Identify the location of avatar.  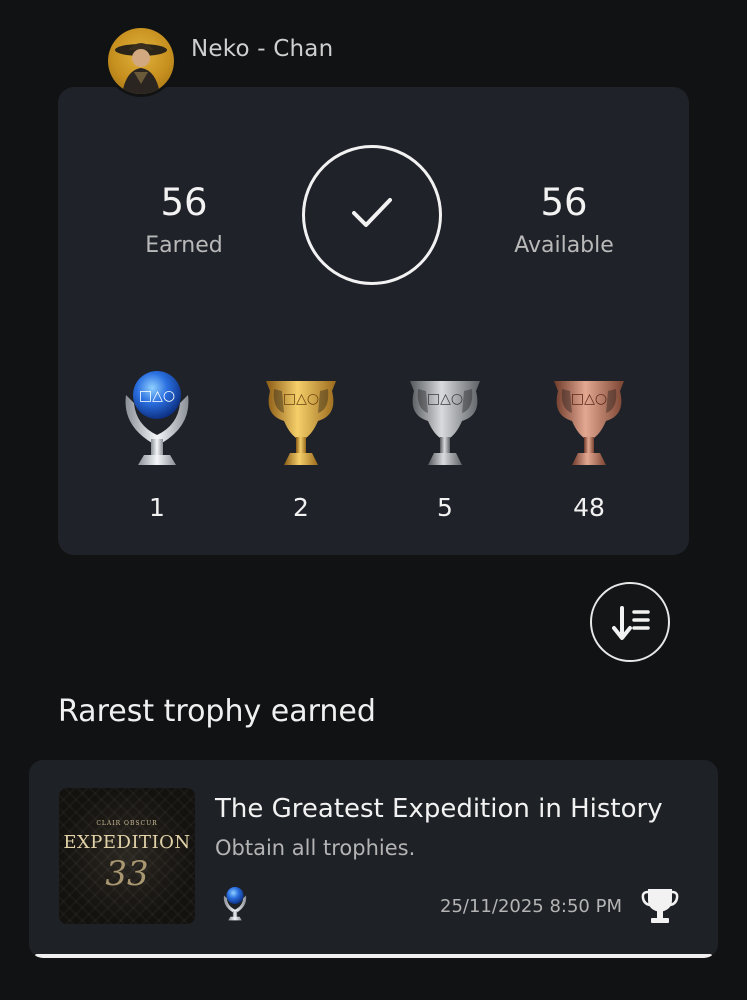
(141, 61).